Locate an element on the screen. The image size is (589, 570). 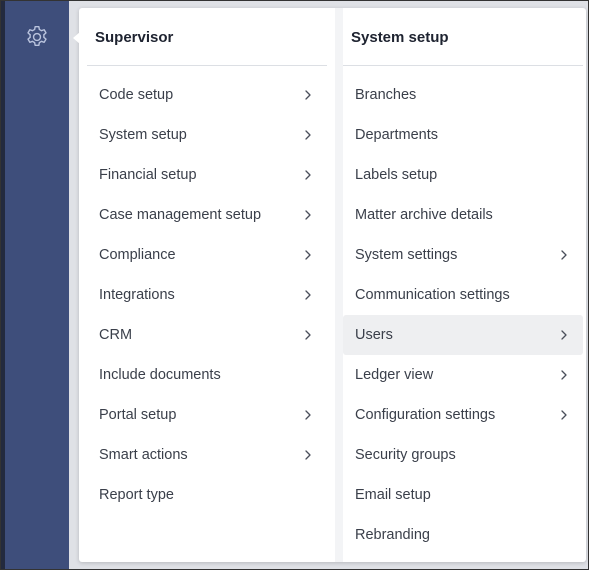
menu-item-case-management-setup: Case management setup is located at coordinates (207, 215).